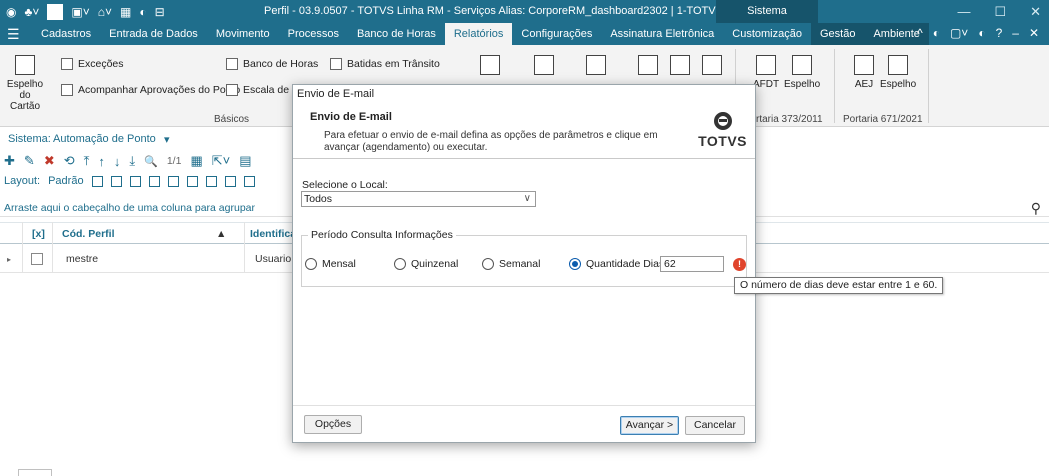  What do you see at coordinates (767, 11) in the screenshot?
I see `context-tab-sistema: Sistema` at bounding box center [767, 11].